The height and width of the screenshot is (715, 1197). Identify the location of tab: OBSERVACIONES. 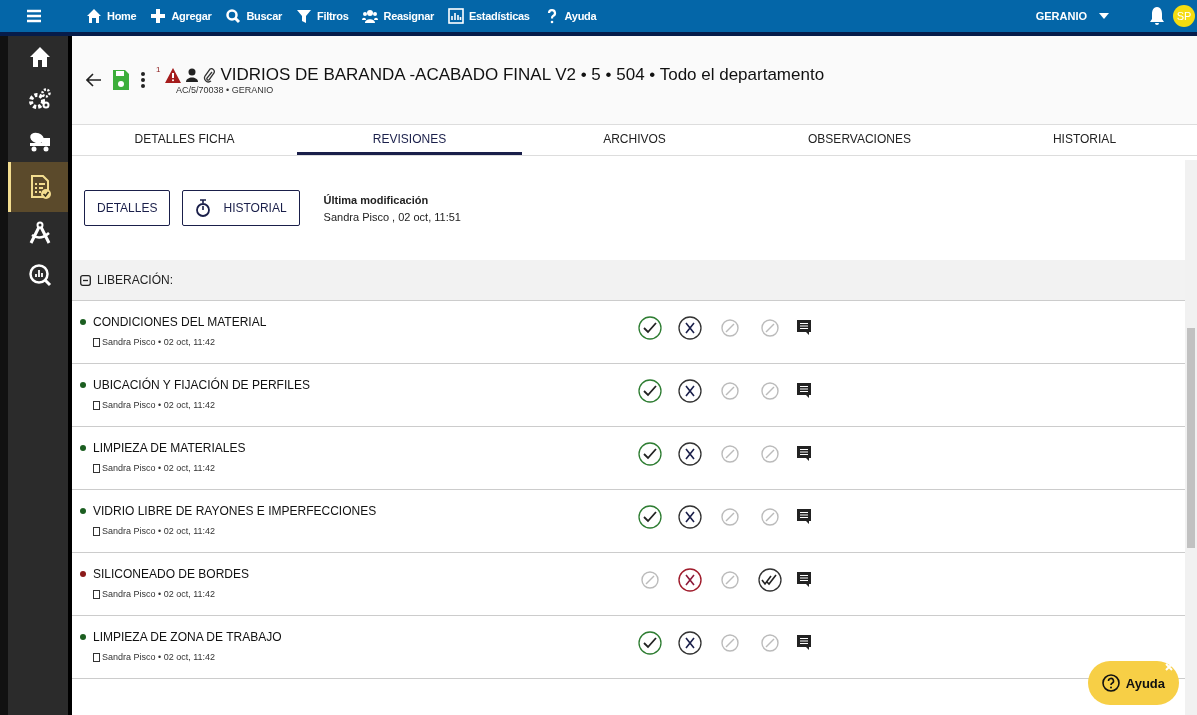
(859, 140).